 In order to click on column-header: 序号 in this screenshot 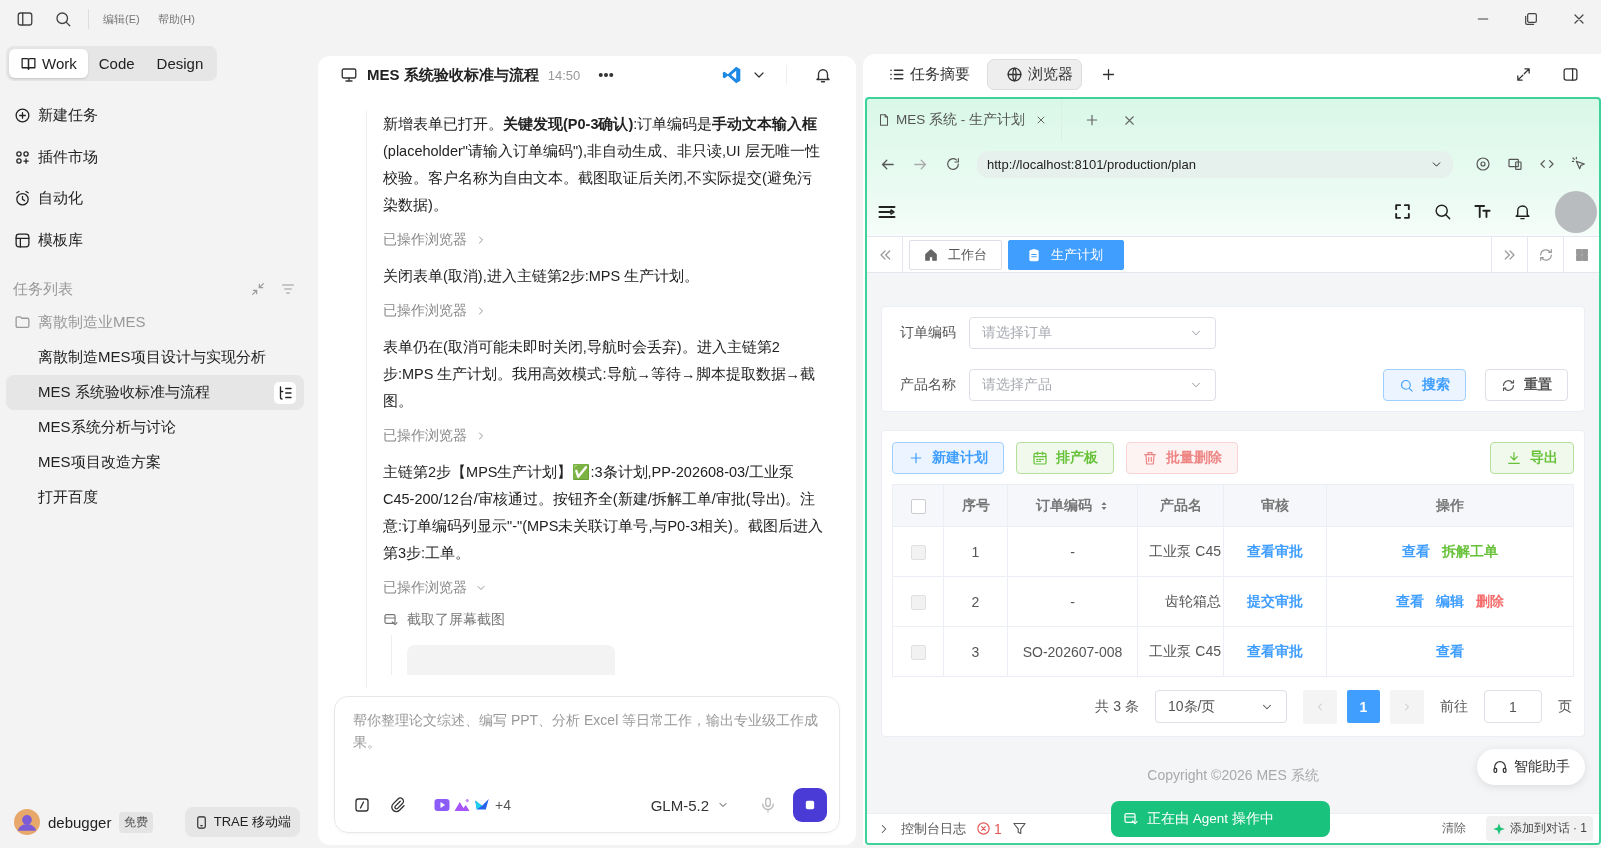, I will do `click(975, 505)`.